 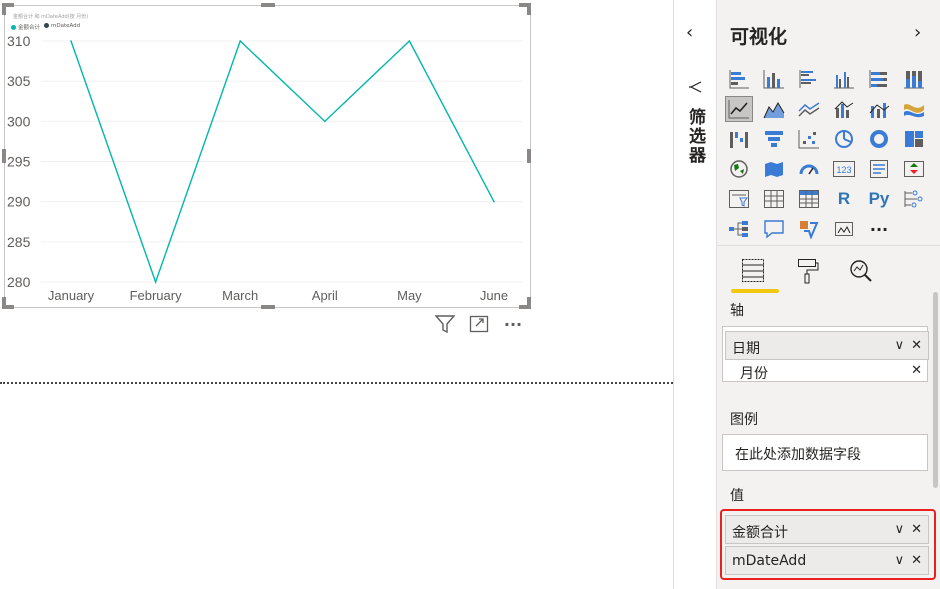 I want to click on waterfall-chart-icon, so click(x=739, y=139).